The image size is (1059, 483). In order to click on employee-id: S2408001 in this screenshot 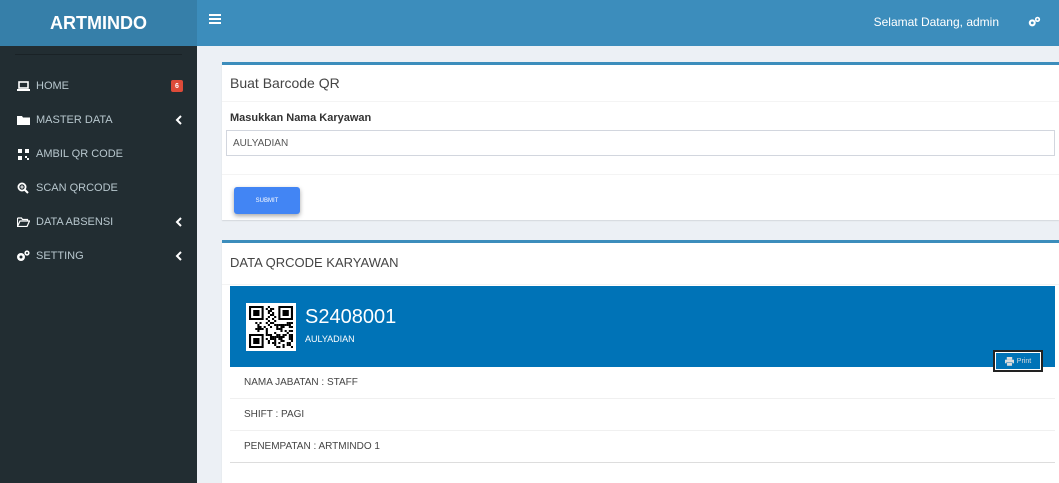, I will do `click(351, 317)`.